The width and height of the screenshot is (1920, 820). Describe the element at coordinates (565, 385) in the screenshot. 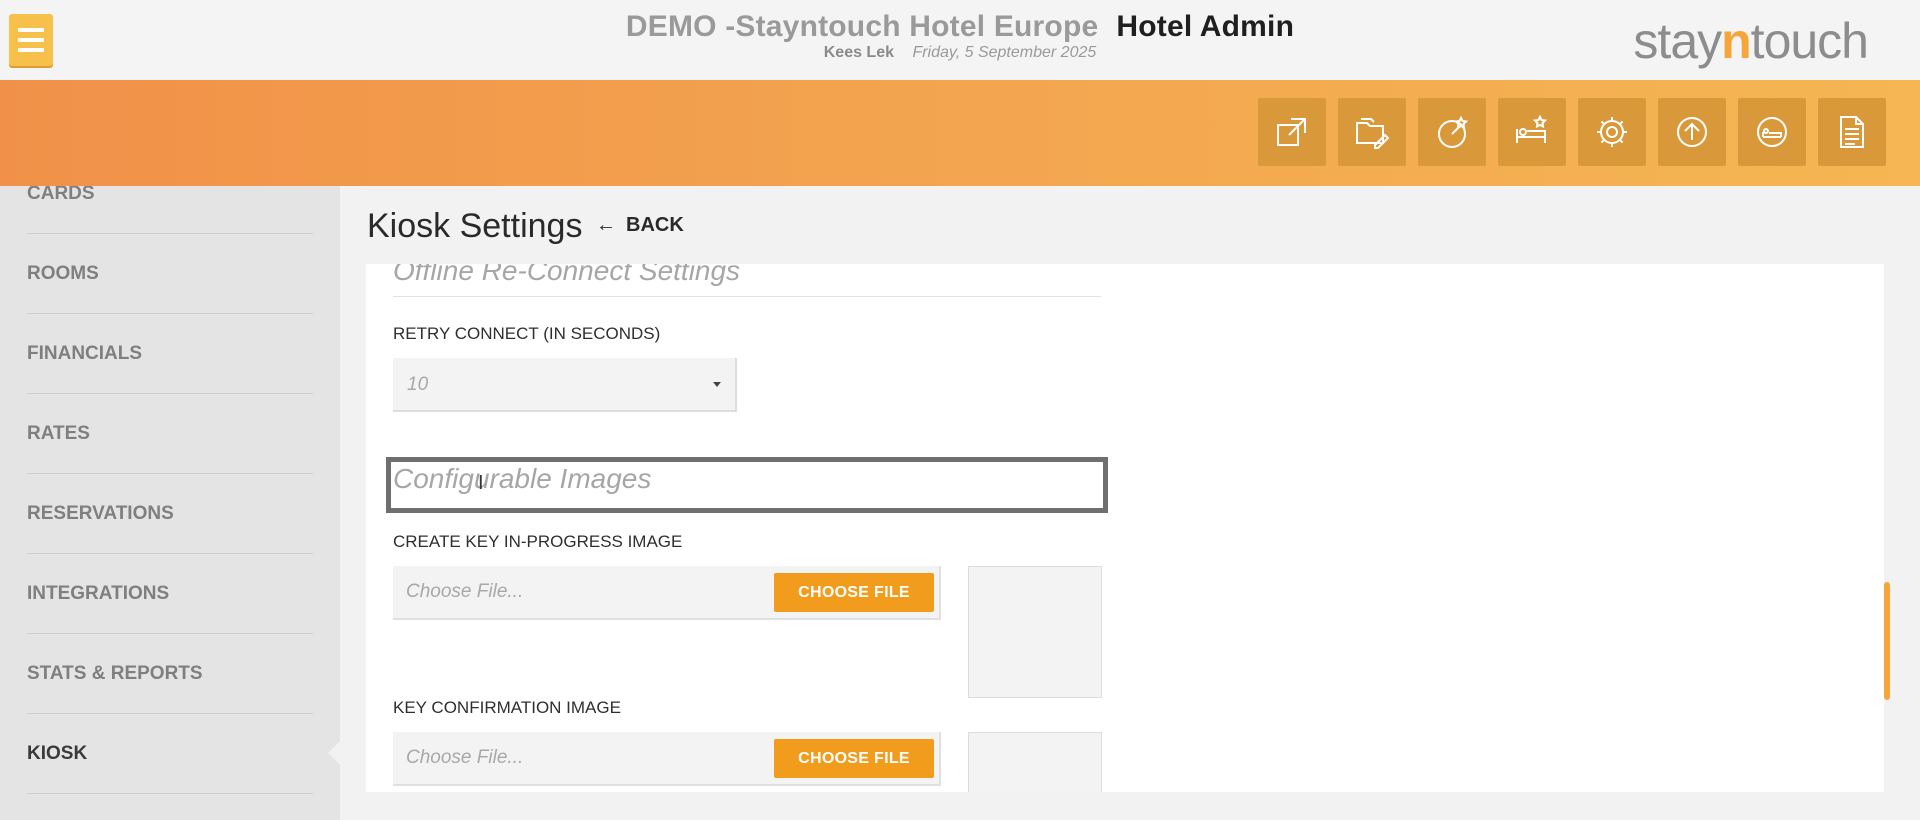

I see `retry-connect-select: 10` at that location.